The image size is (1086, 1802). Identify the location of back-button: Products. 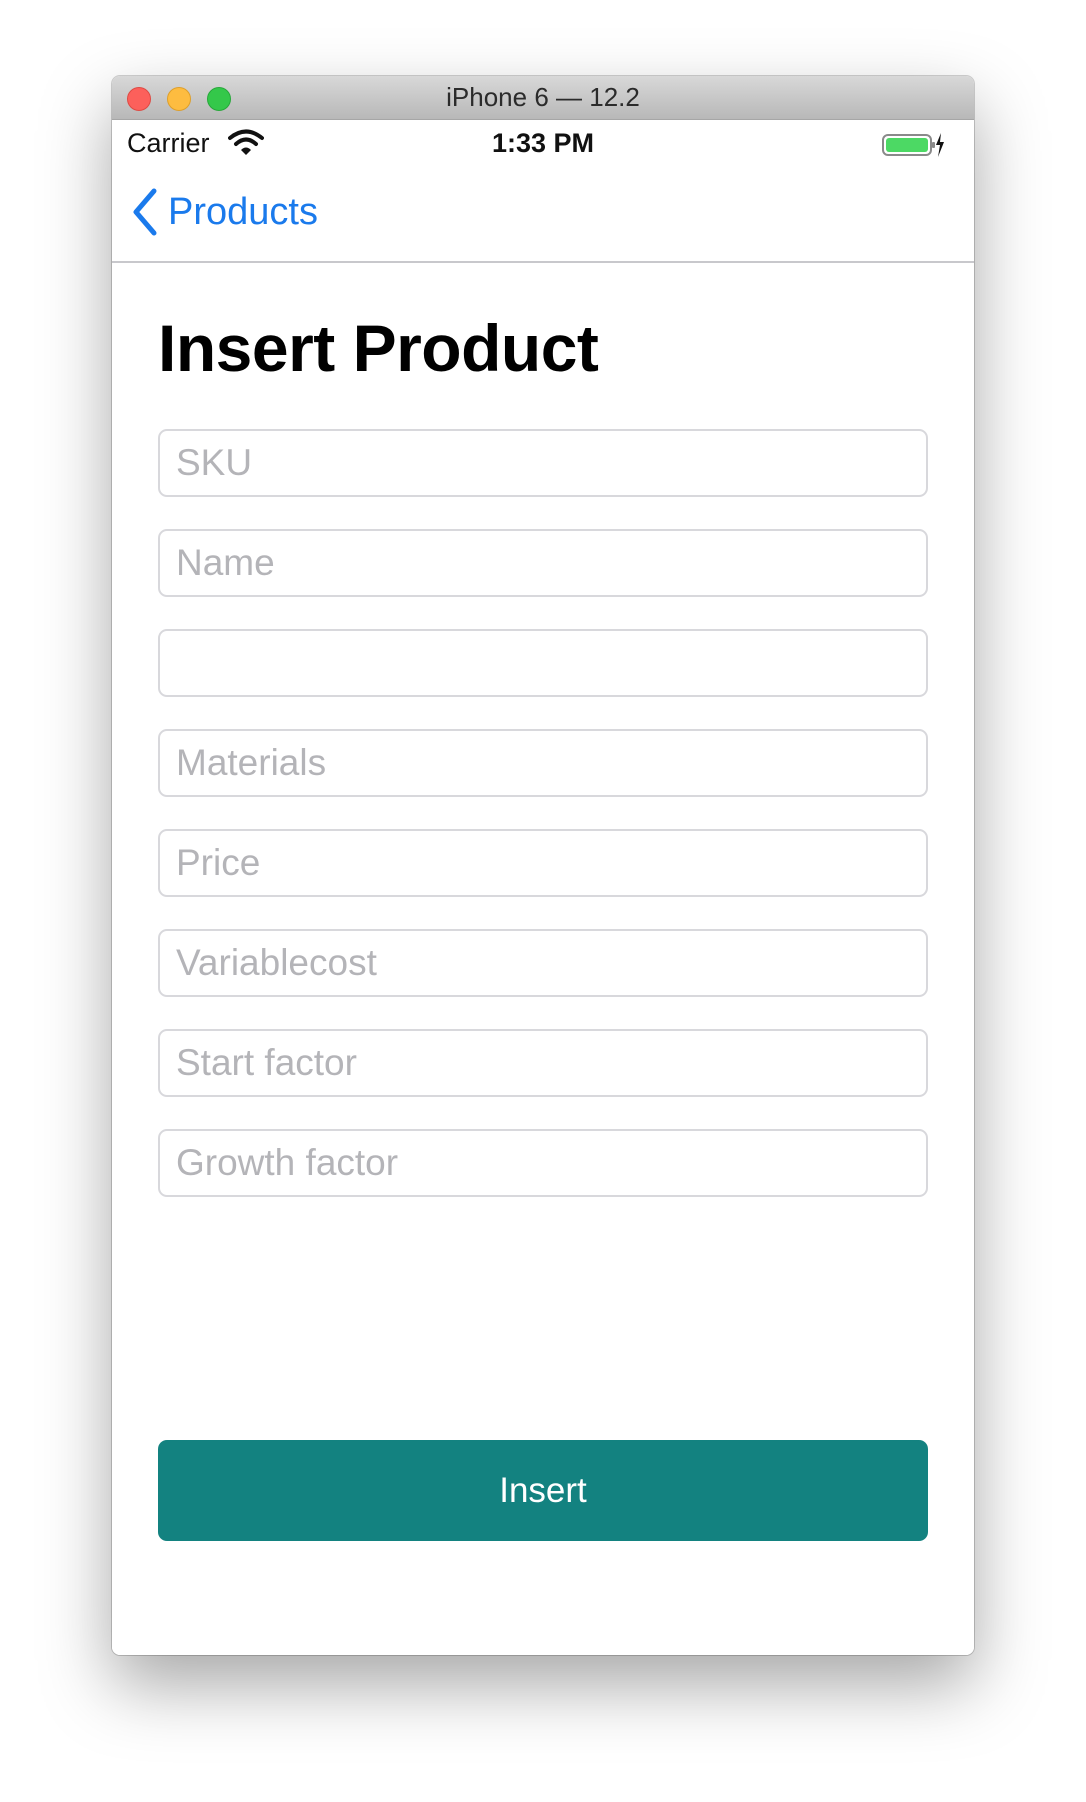
(224, 212).